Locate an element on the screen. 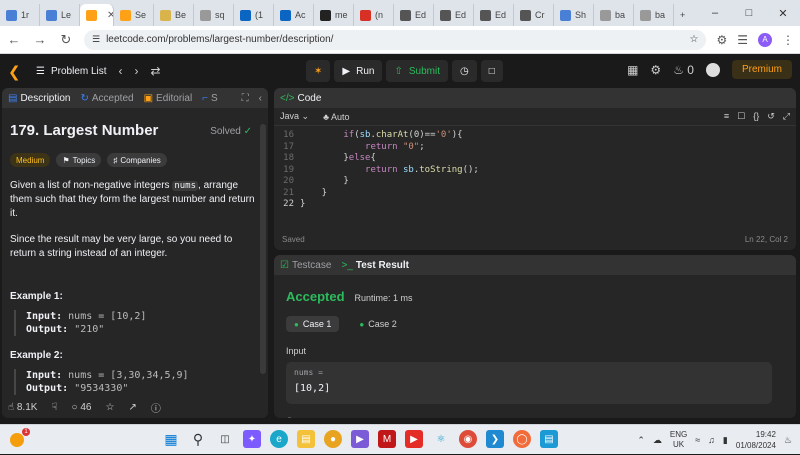 Image resolution: width=800 pixels, height=455 pixels. minimize-icon: – is located at coordinates (715, 13).